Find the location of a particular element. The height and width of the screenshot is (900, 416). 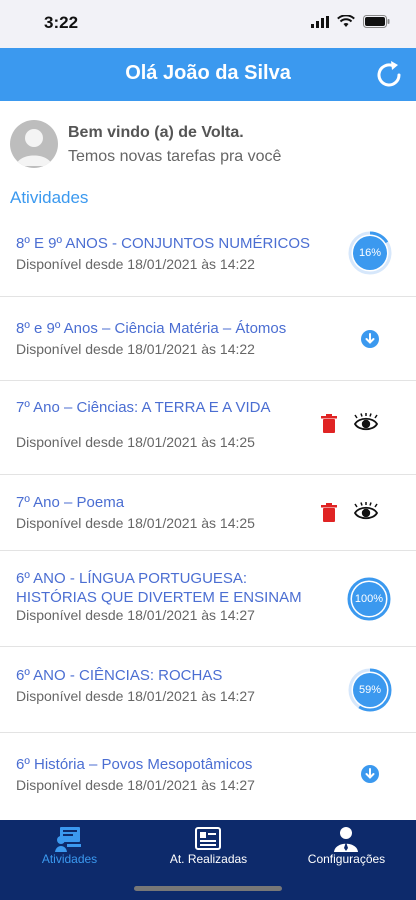

section-title: Atividades is located at coordinates (49, 197).